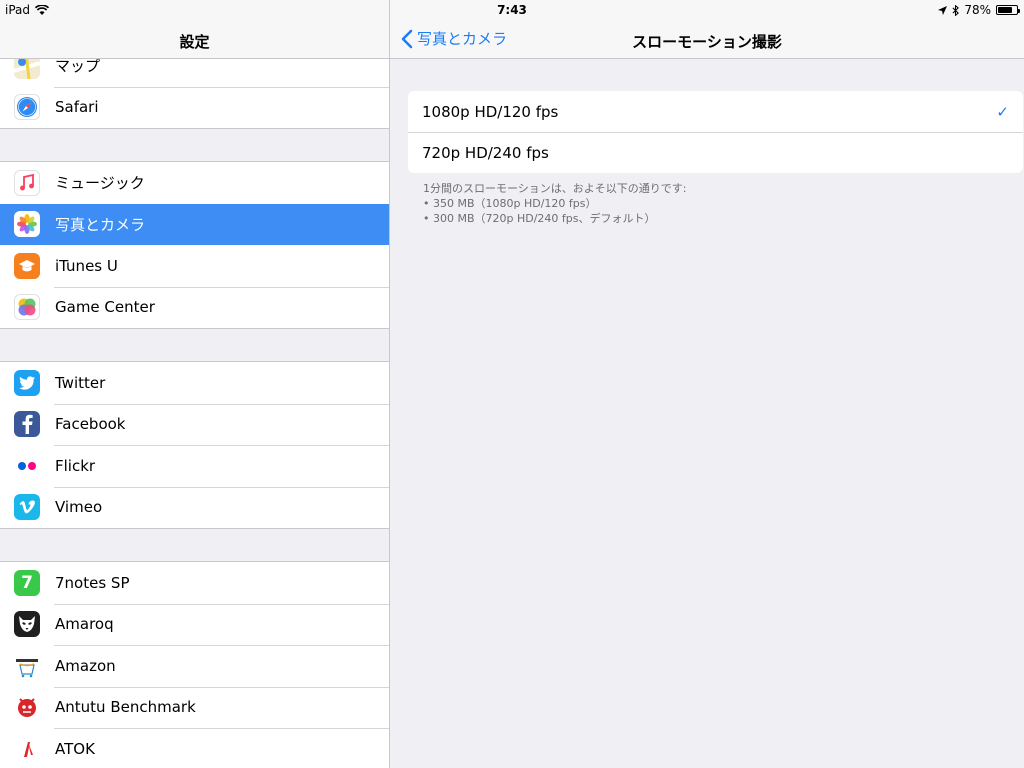 The width and height of the screenshot is (1024, 768). Describe the element at coordinates (510, 203) in the screenshot. I see `footer-line: • 350 MB（1080p HD/120 fps）` at that location.